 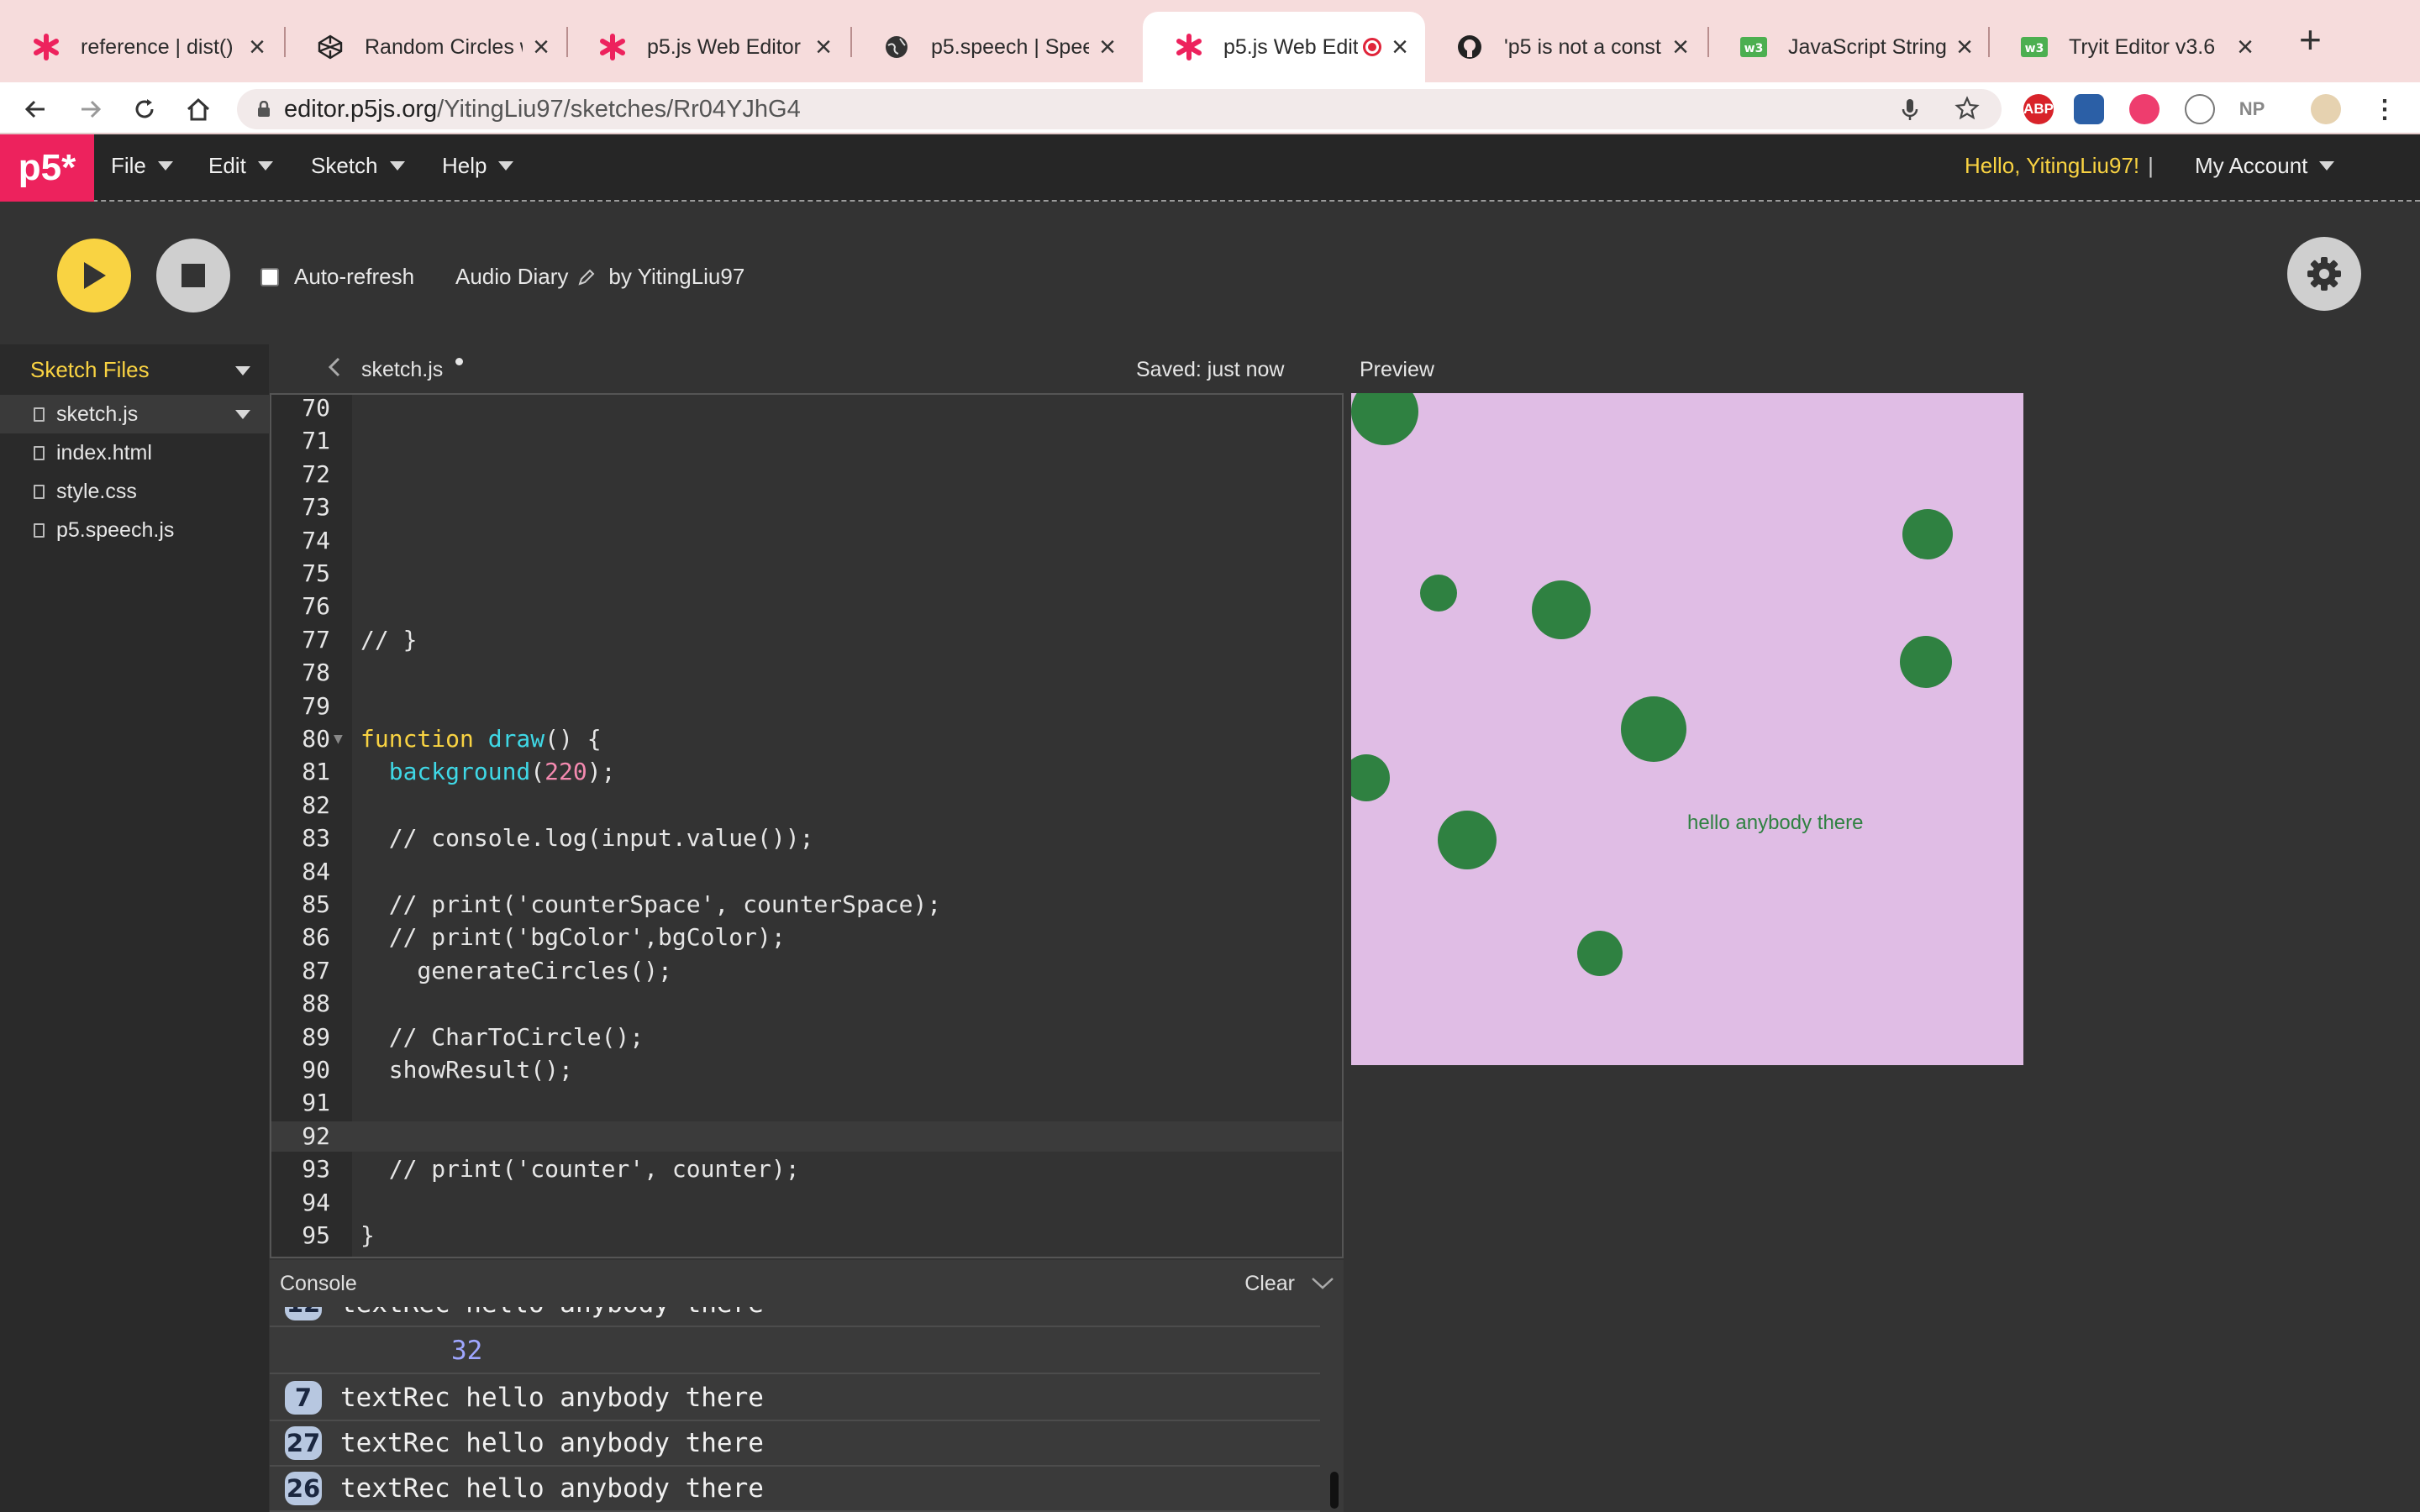 What do you see at coordinates (2252, 109) in the screenshot?
I see `extension-np-icon: NP` at bounding box center [2252, 109].